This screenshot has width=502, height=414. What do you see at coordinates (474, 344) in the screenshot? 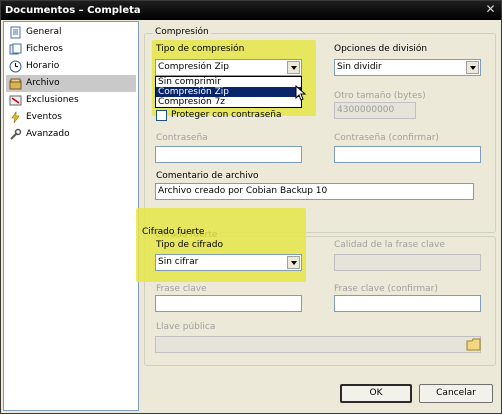
I see `folder-icon` at bounding box center [474, 344].